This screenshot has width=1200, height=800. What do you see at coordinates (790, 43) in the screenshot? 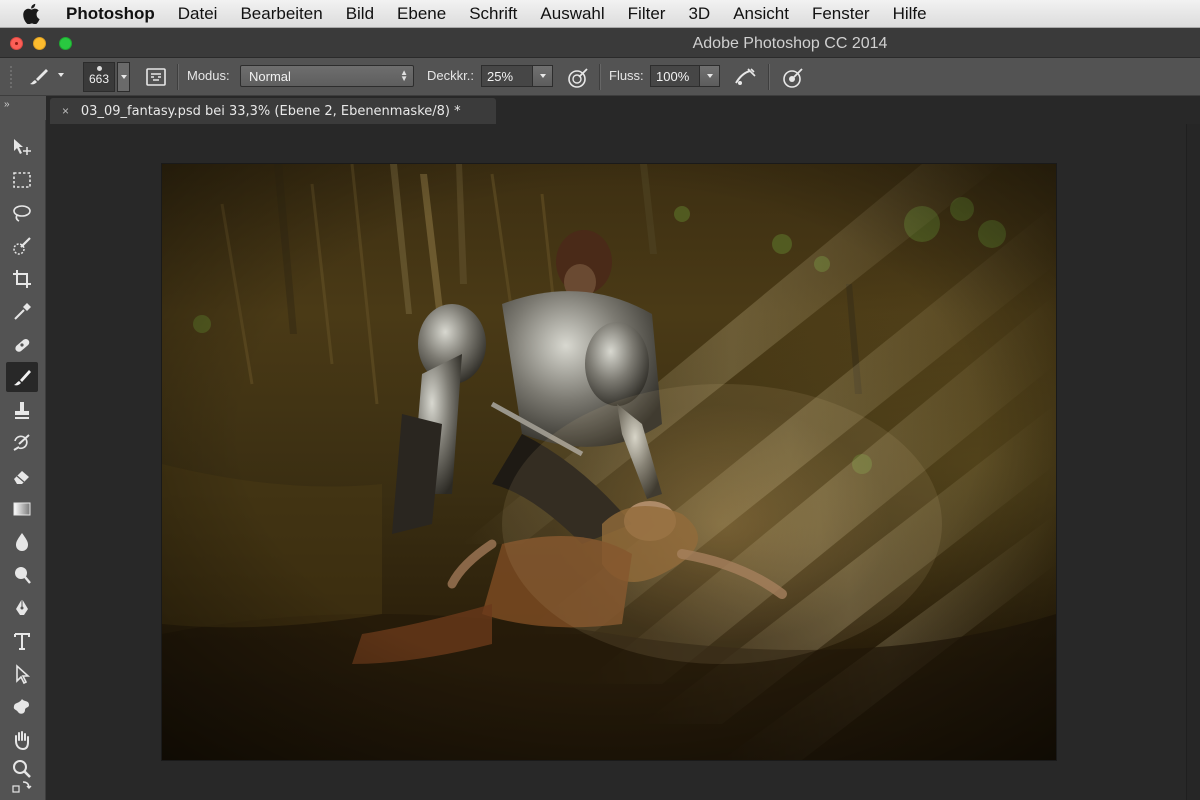
I see `window-title: Adobe Photoshop CC 2014` at bounding box center [790, 43].